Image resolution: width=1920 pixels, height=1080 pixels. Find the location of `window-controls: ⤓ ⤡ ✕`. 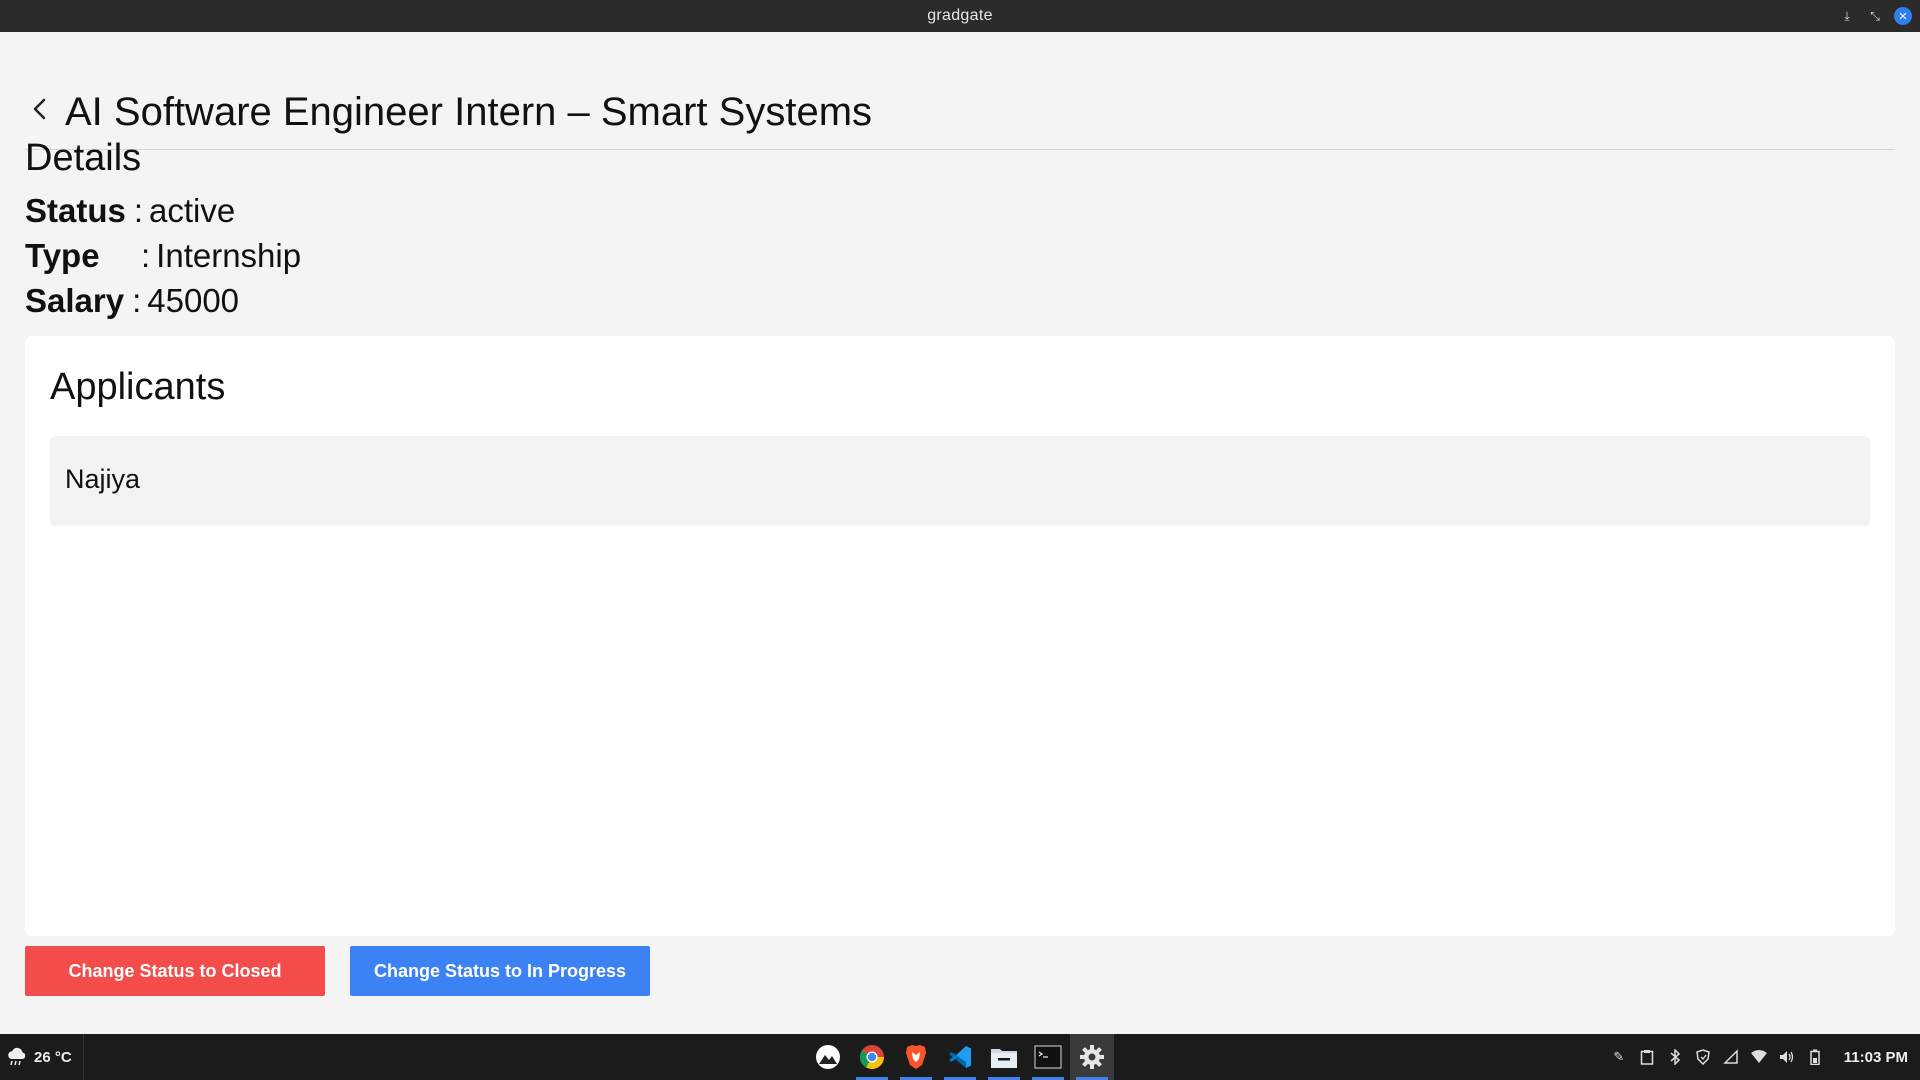

window-controls: ⤓ ⤡ ✕ is located at coordinates (1875, 16).